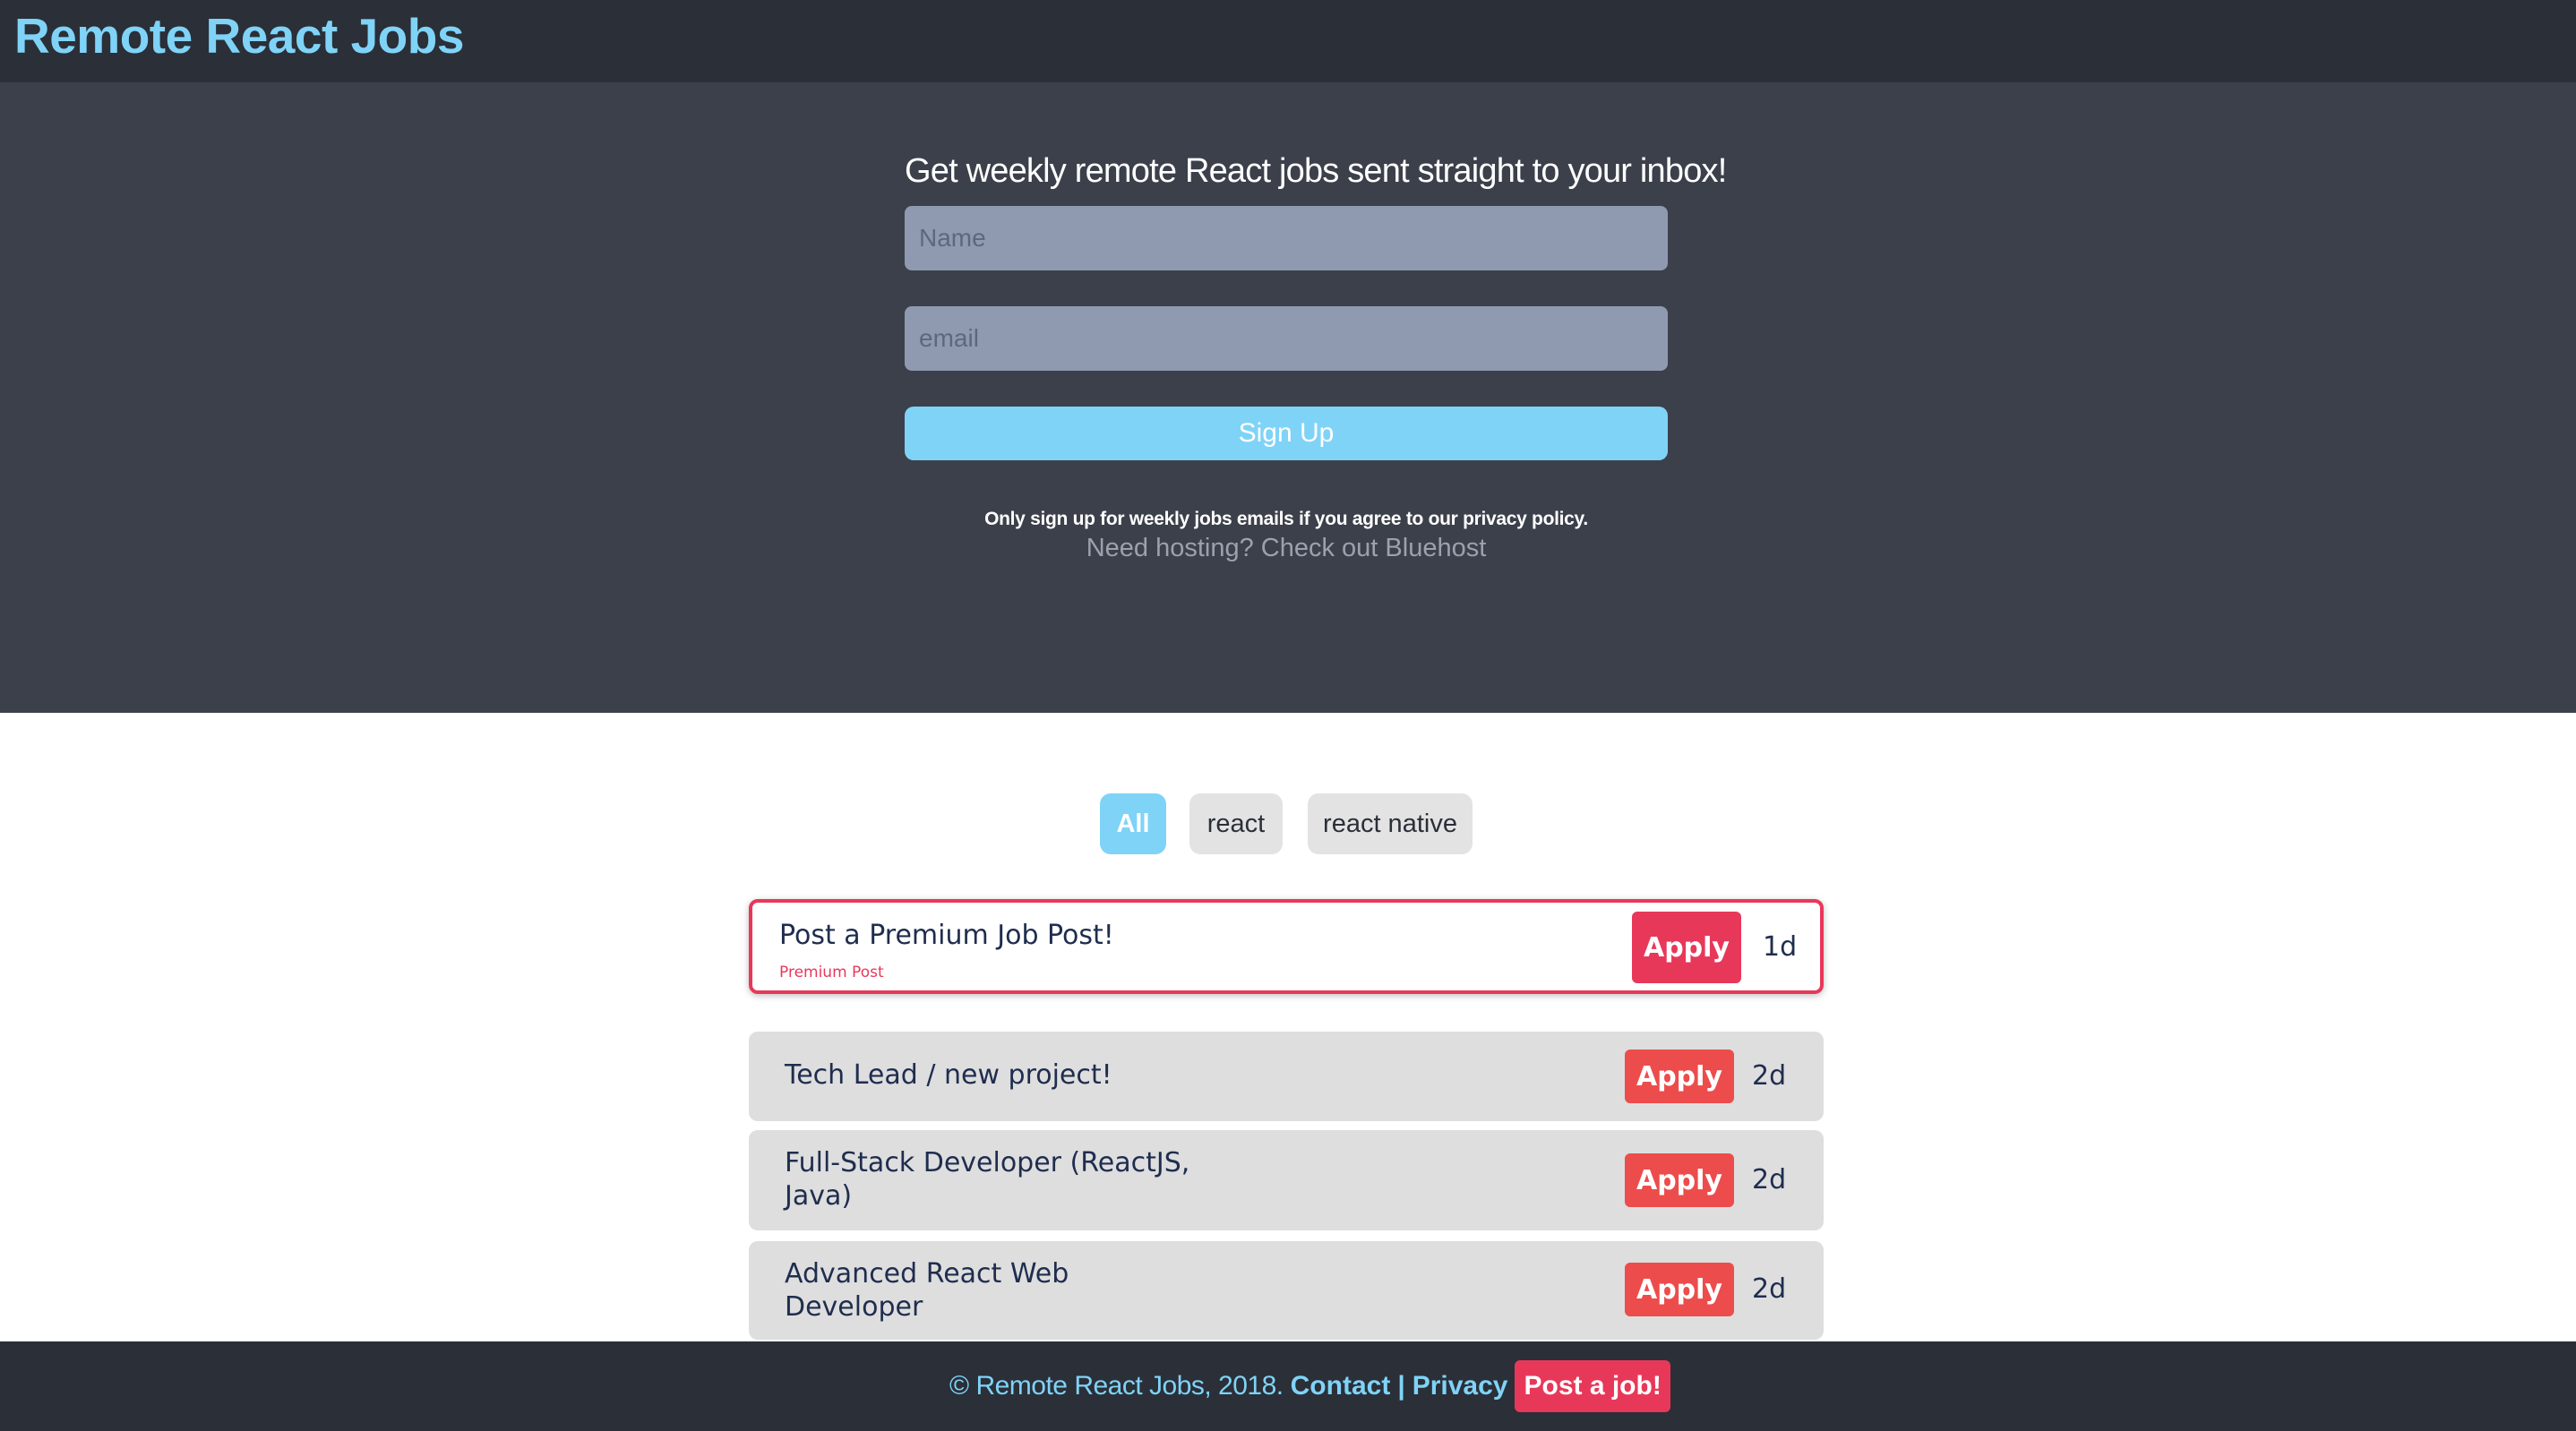 This screenshot has width=2576, height=1431. Describe the element at coordinates (1390, 823) in the screenshot. I see `filter-react-native: react native` at that location.